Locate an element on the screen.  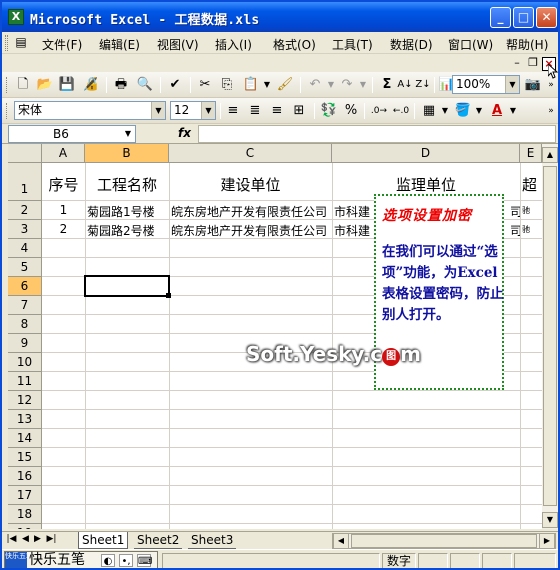
cell-a1: 序号 is located at coordinates (63, 184).